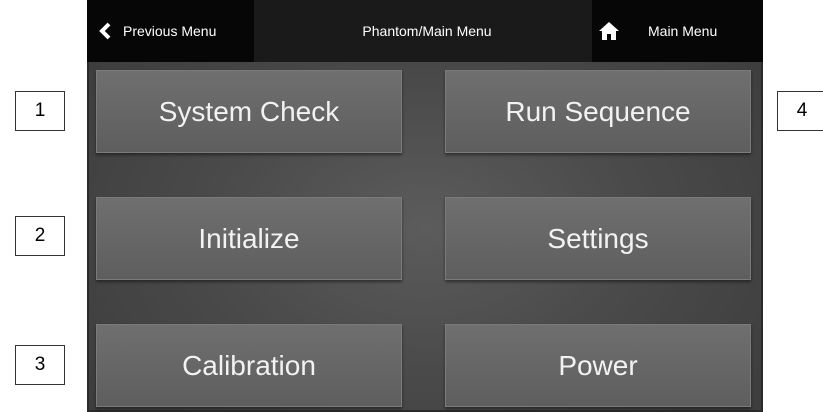  I want to click on settings-button: Settings, so click(598, 238).